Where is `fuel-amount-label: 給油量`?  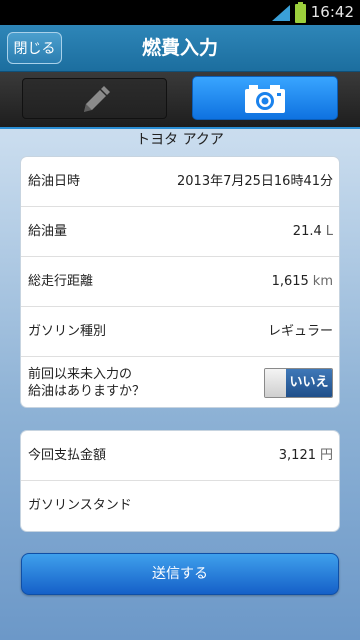 fuel-amount-label: 給油量 is located at coordinates (48, 231).